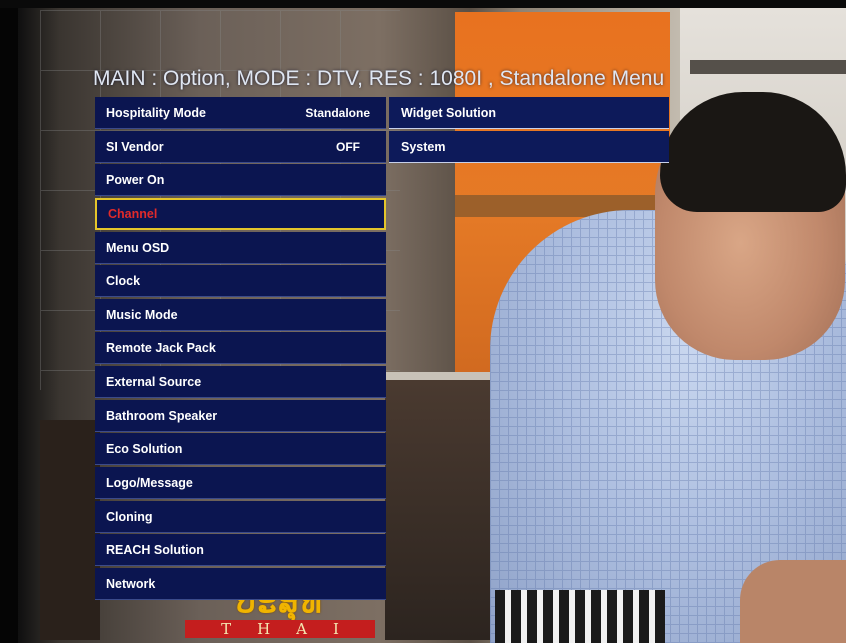 The image size is (846, 643). I want to click on submenu-item-widget-solution: Widget Solution, so click(529, 113).